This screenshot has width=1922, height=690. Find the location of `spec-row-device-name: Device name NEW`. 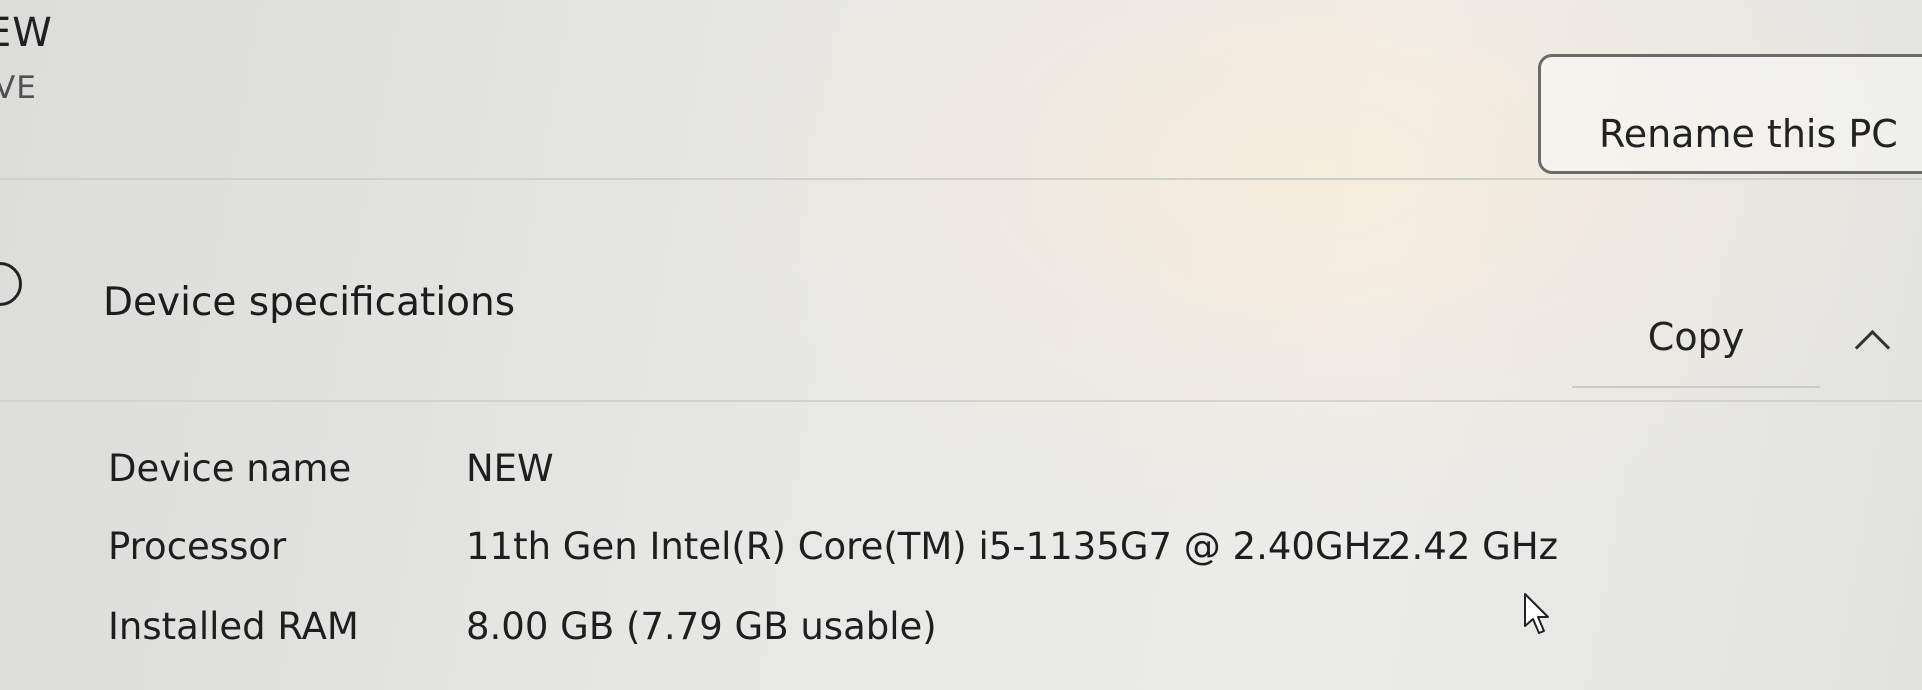

spec-row-device-name: Device name NEW is located at coordinates (961, 482).